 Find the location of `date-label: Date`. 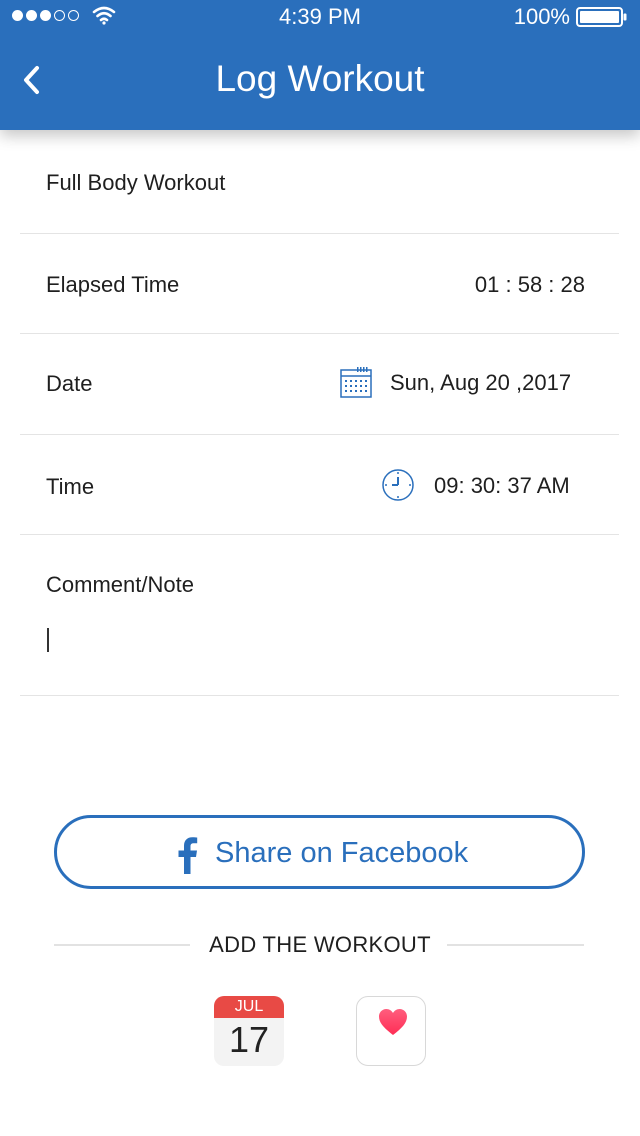

date-label: Date is located at coordinates (69, 383).